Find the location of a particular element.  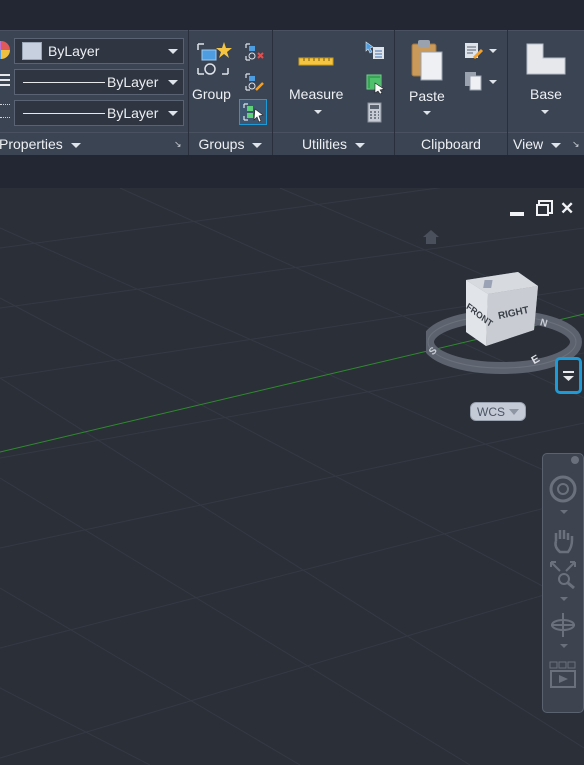

base-view-button: Base is located at coordinates (545, 84).